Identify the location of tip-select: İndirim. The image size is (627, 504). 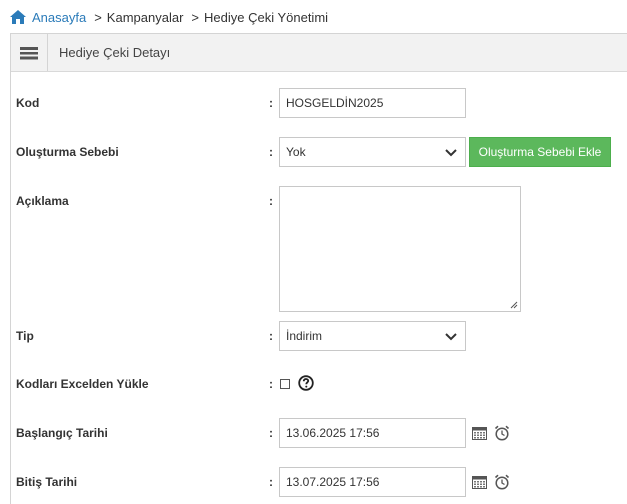
(372, 336).